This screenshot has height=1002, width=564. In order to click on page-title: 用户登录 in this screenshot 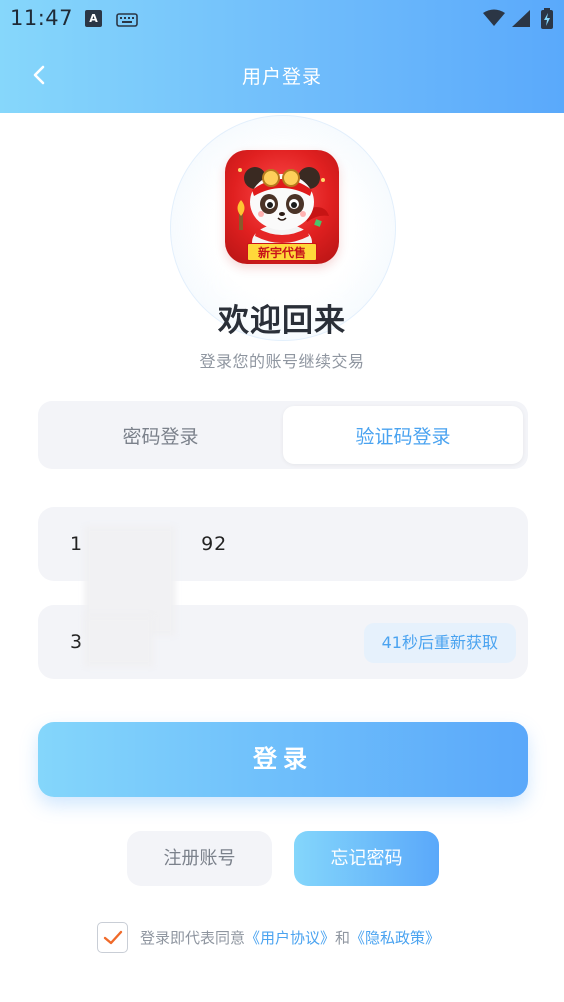, I will do `click(281, 77)`.